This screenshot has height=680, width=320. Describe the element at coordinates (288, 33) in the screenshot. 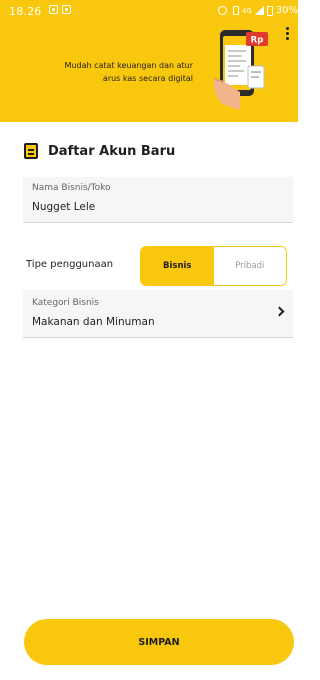

I see `more-vert-icon` at that location.